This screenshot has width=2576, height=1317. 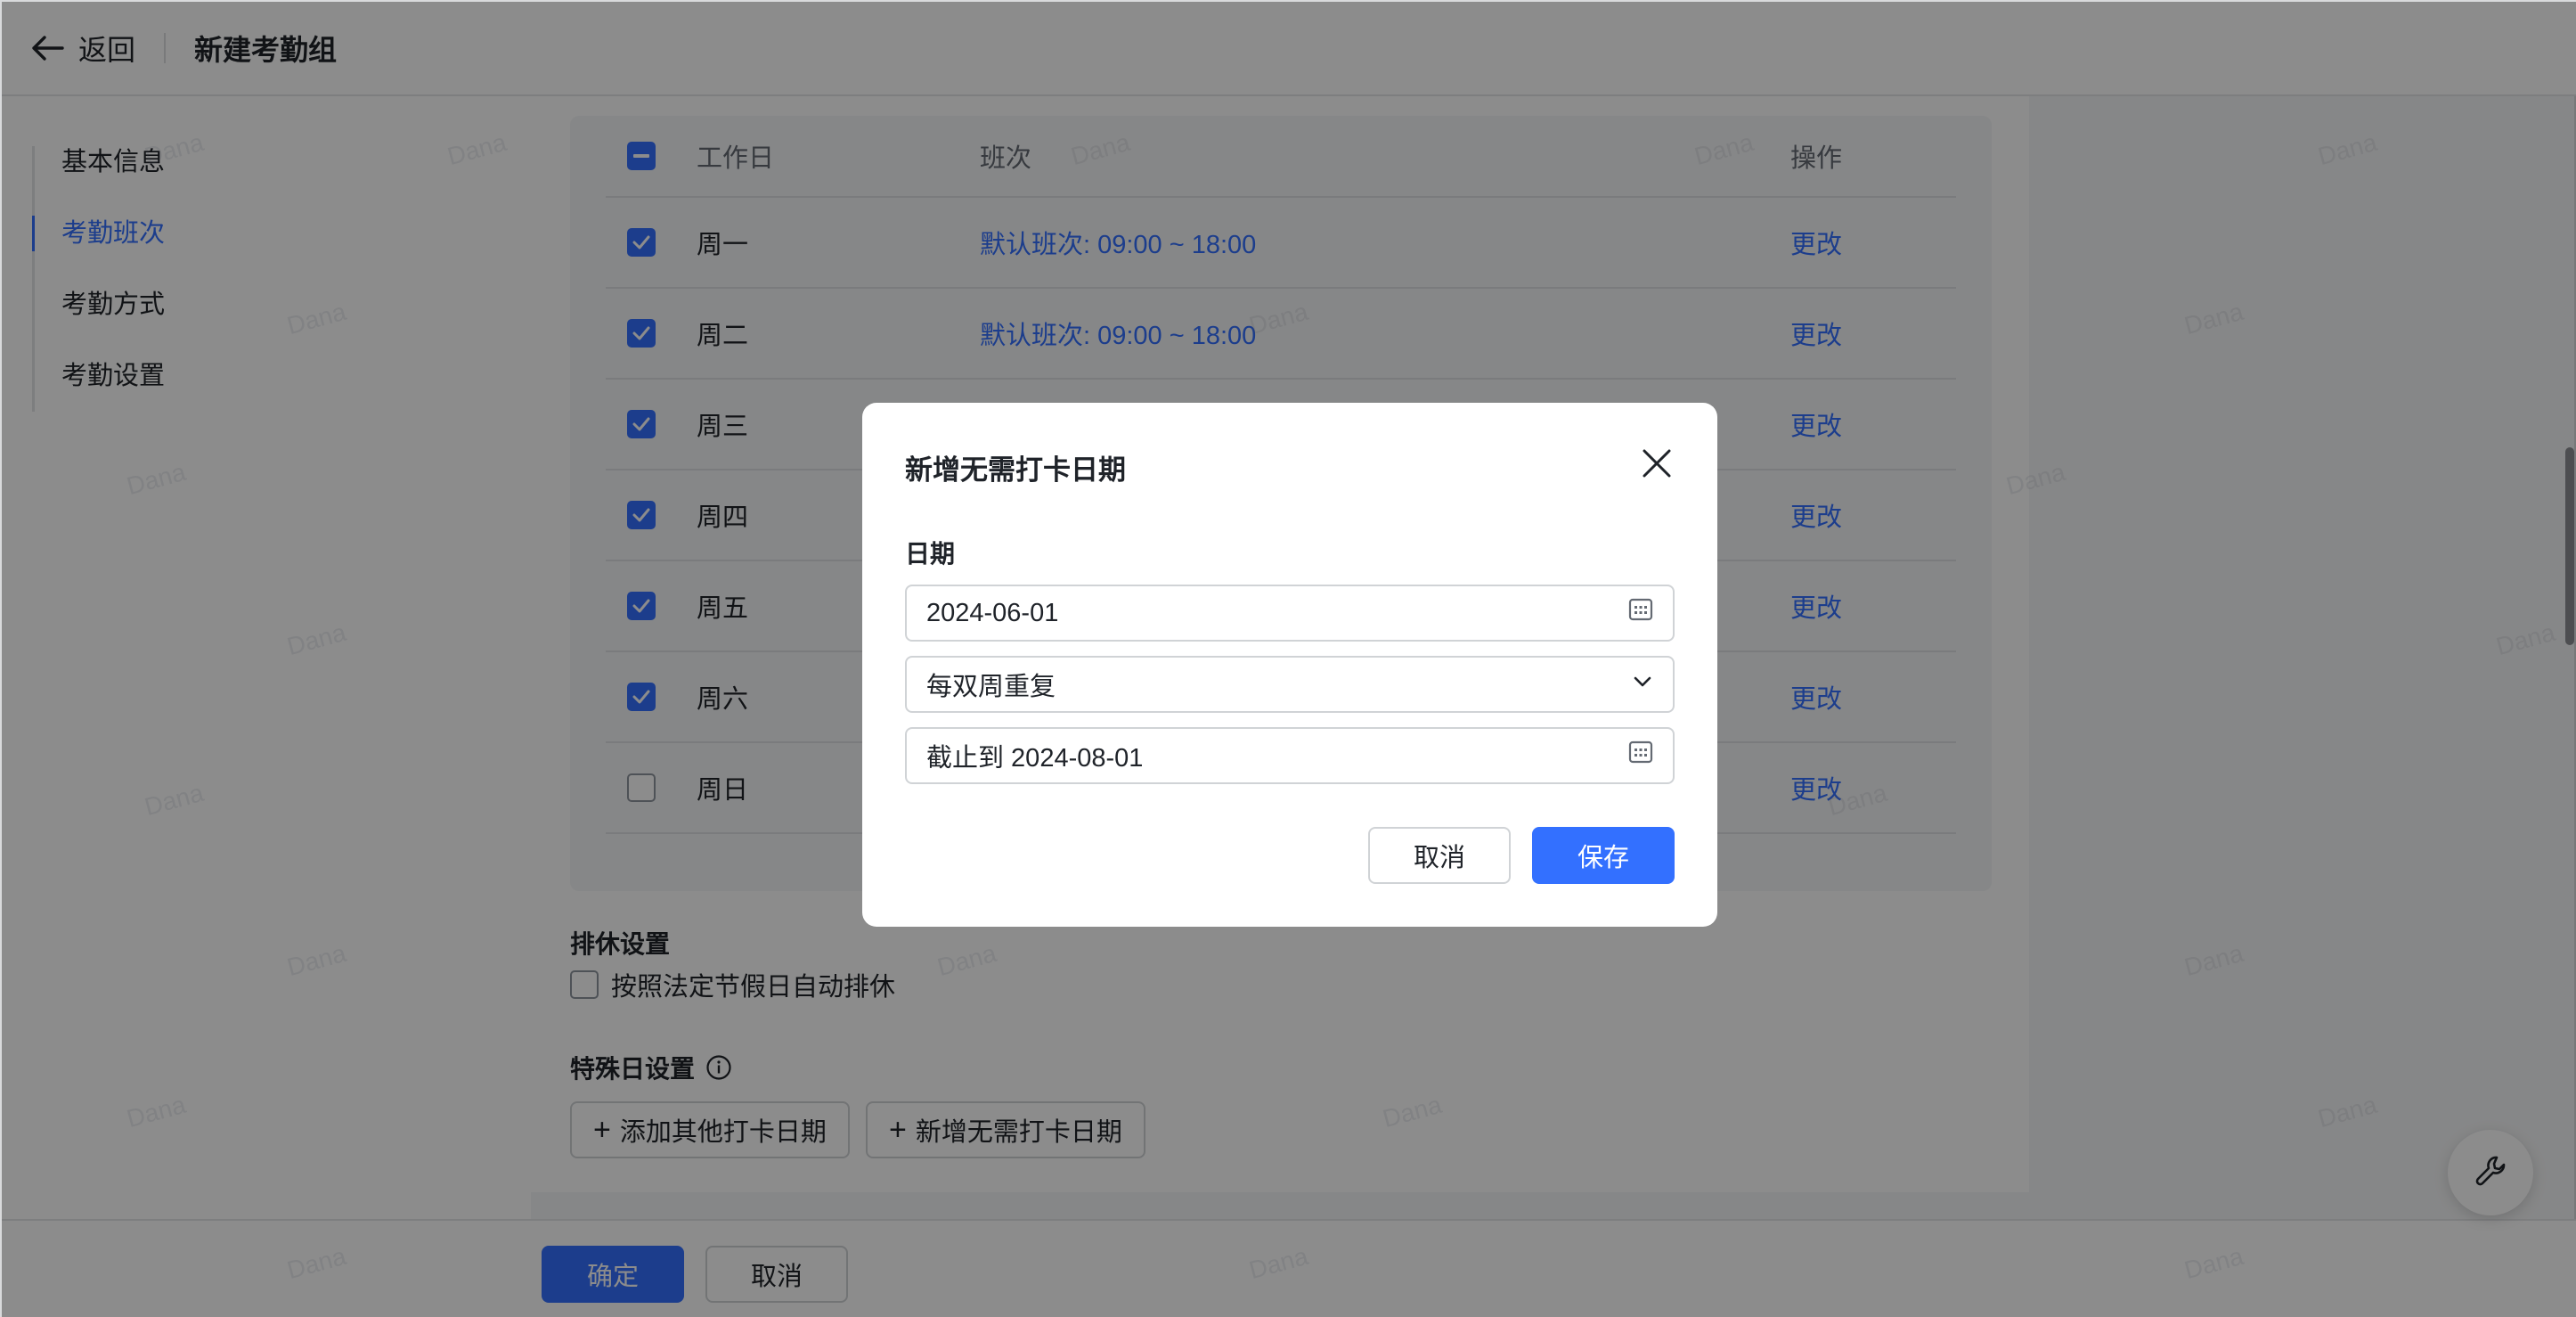 What do you see at coordinates (1290, 684) in the screenshot?
I see `repeat-select: 每双周重复` at bounding box center [1290, 684].